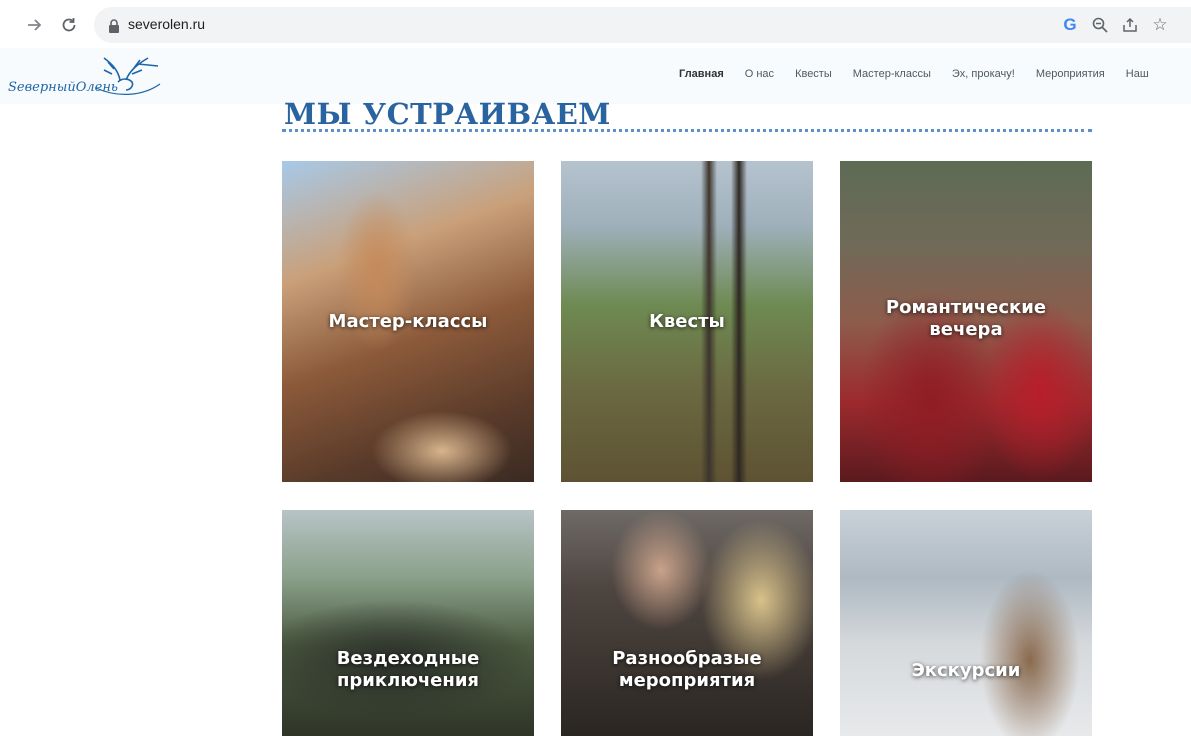  What do you see at coordinates (167, 24) in the screenshot?
I see `url-text: severolen.ru` at bounding box center [167, 24].